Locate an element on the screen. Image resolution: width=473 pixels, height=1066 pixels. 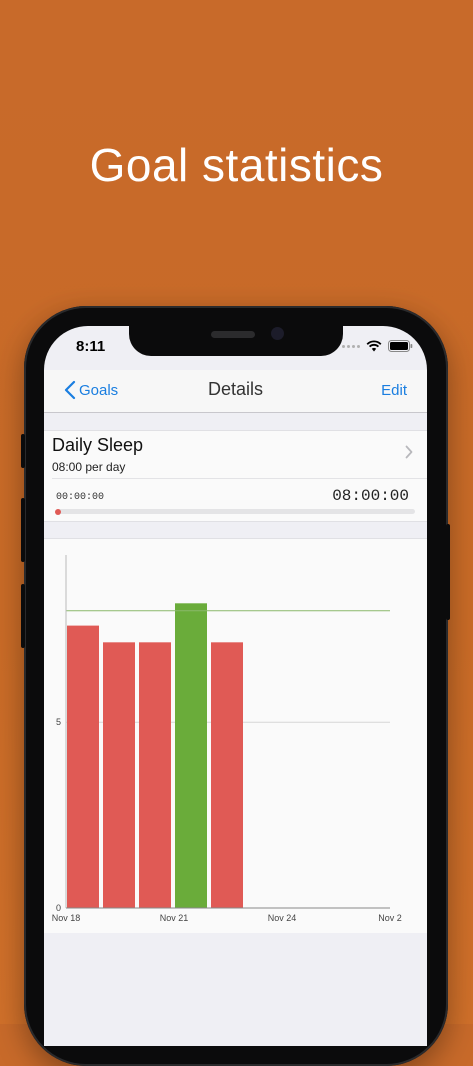
chevron-right-icon is located at coordinates (409, 452).